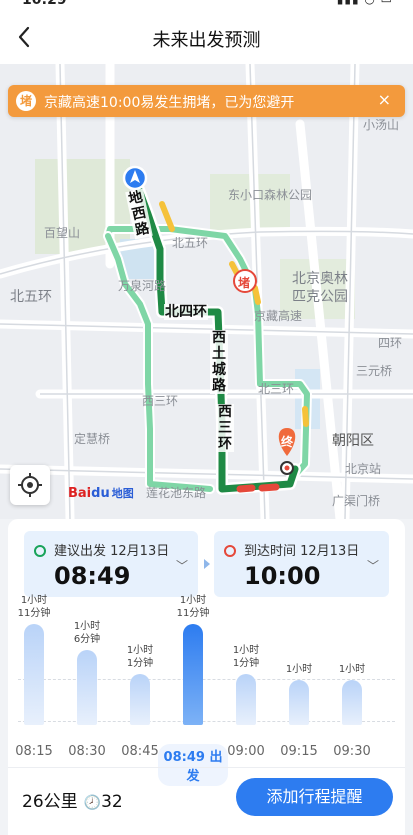 The height and width of the screenshot is (835, 413). I want to click on map-label-sanyuan: 三元桥, so click(374, 371).